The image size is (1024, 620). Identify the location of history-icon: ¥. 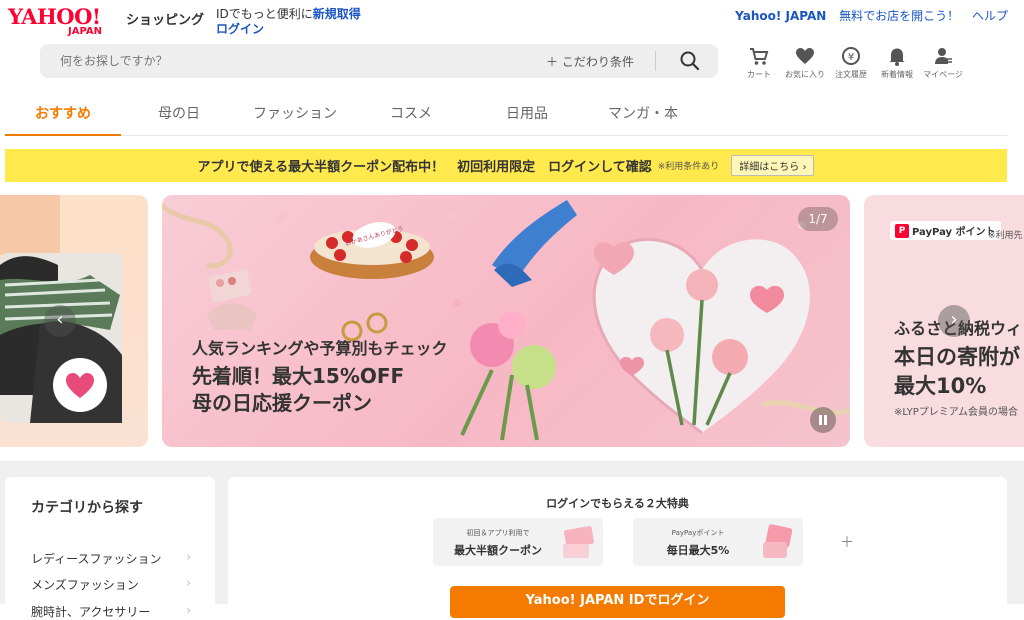
(851, 56).